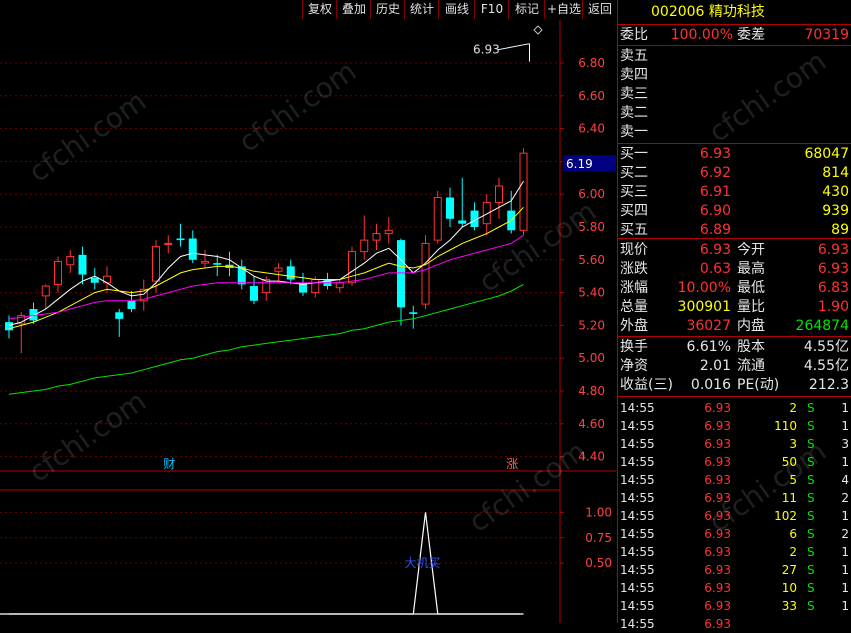  I want to click on ask-level-label: 卖五, so click(634, 56).